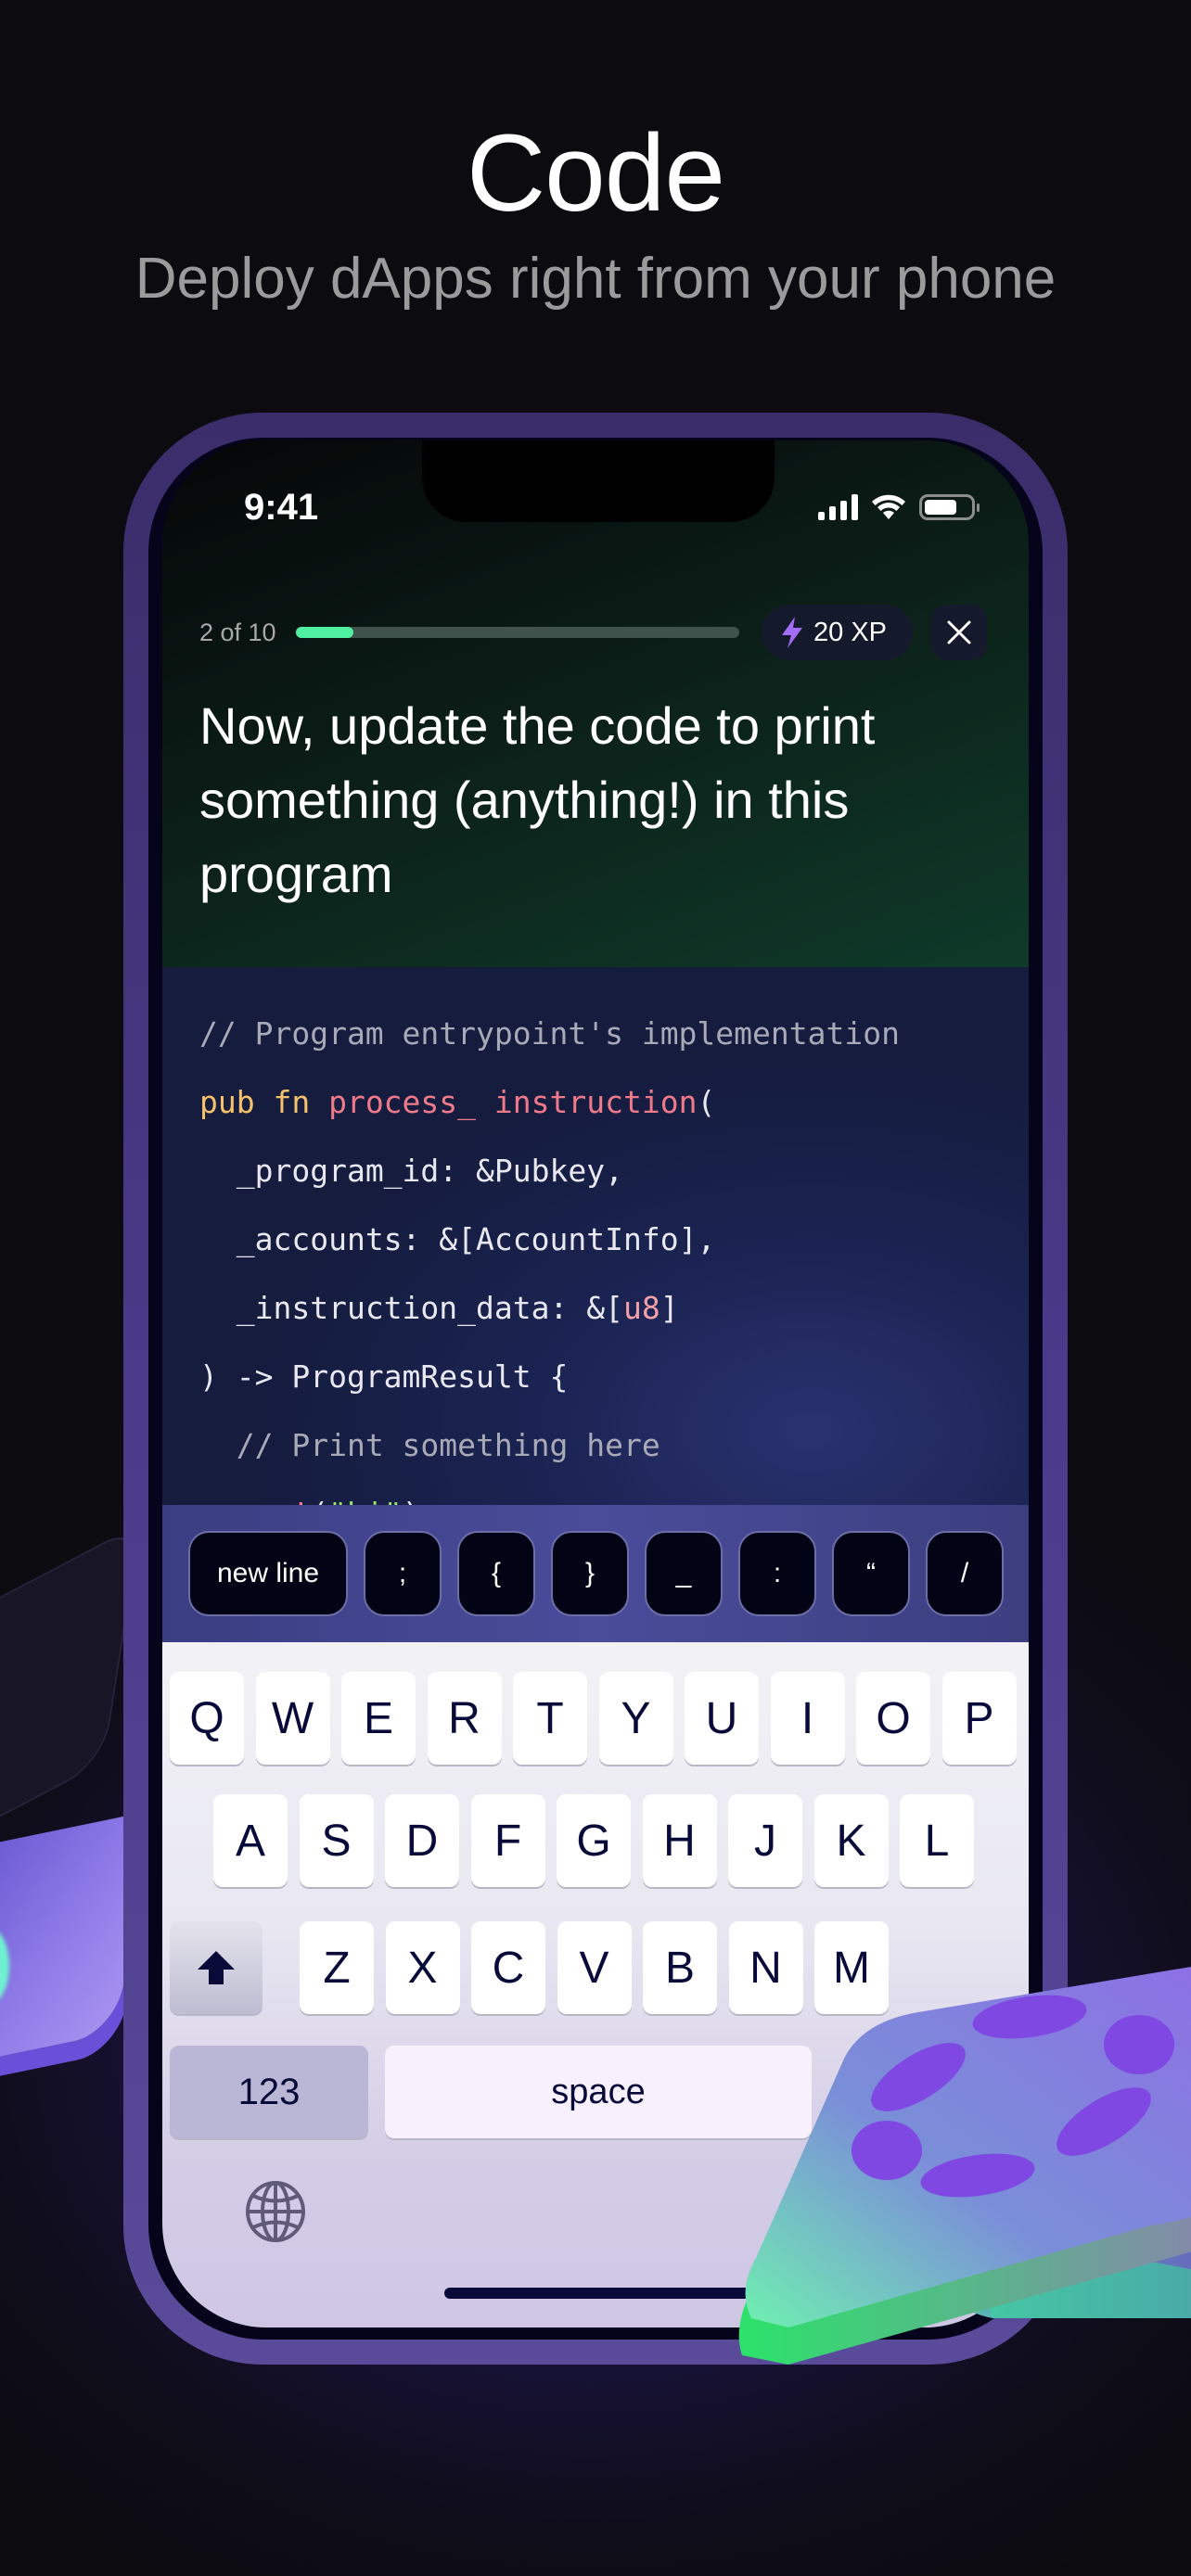 This screenshot has height=2576, width=1191. I want to click on key-v: V, so click(594, 1967).